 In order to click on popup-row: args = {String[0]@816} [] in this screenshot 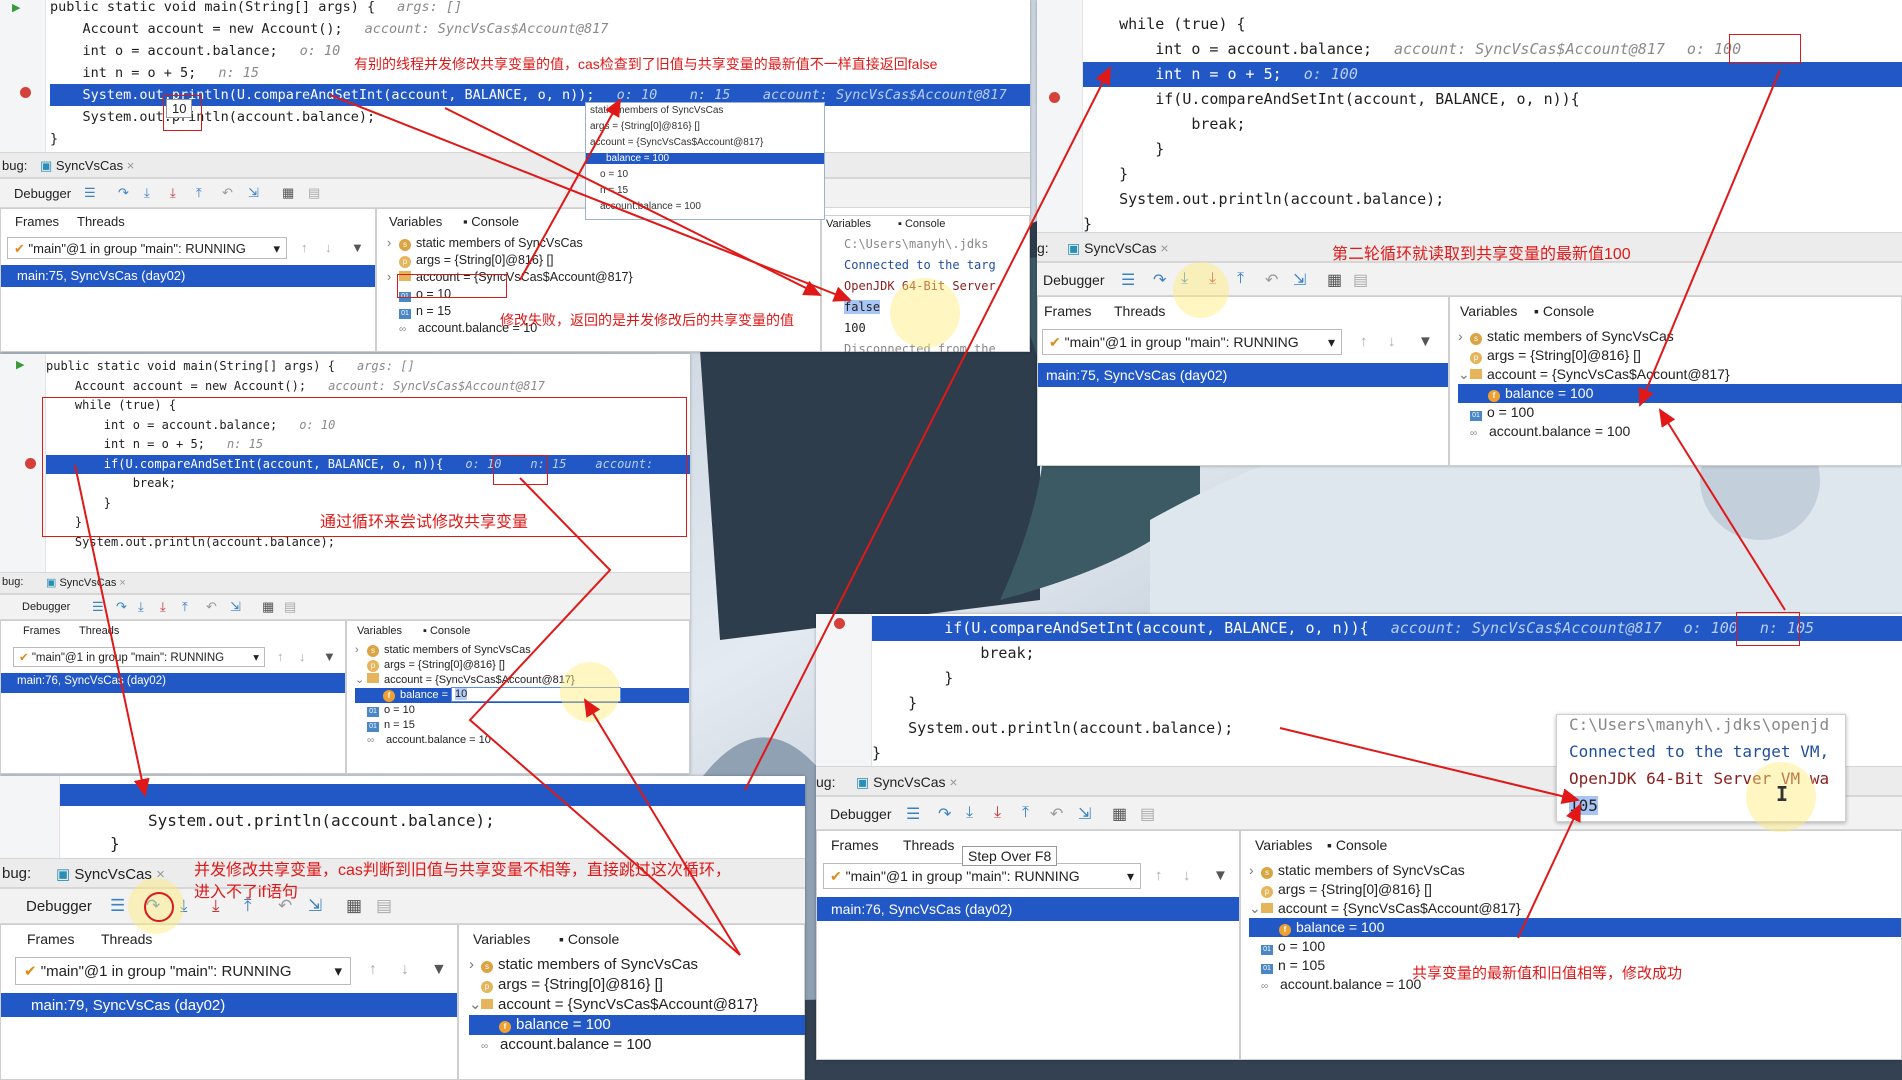, I will do `click(707, 126)`.